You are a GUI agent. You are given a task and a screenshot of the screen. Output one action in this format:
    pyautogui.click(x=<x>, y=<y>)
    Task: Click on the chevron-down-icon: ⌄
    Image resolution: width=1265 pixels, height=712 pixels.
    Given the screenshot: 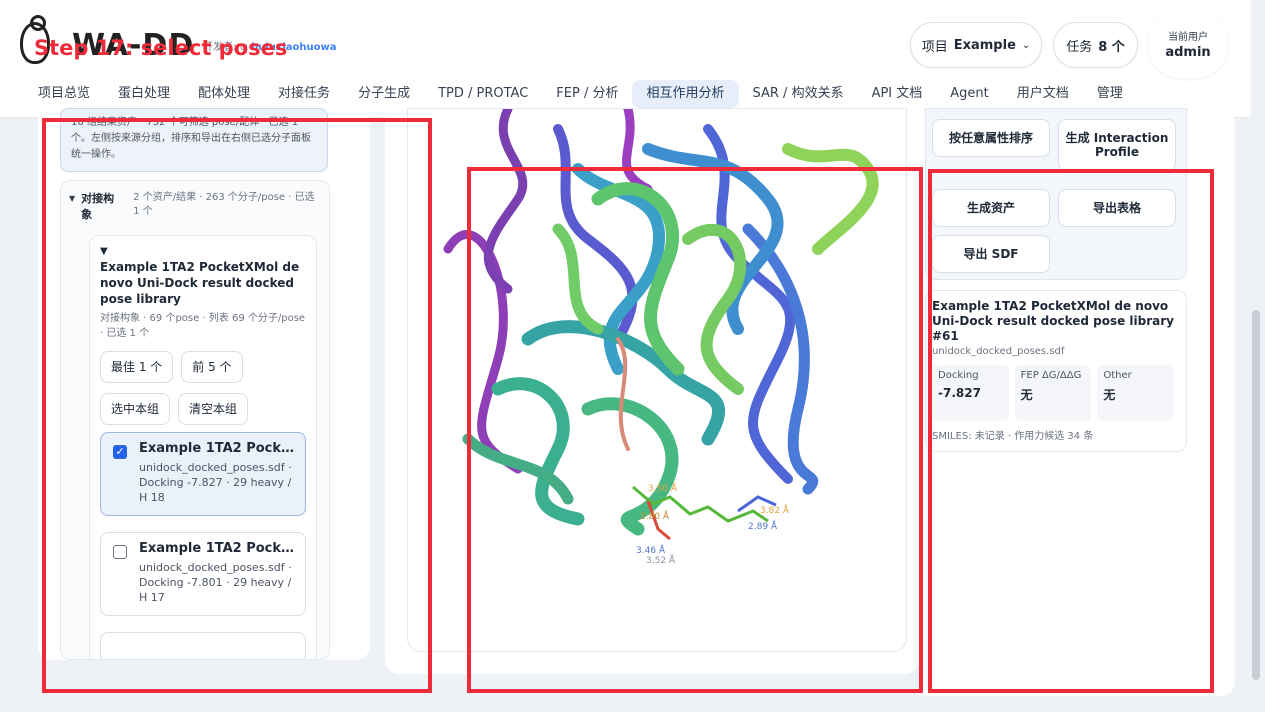 What is the action you would take?
    pyautogui.click(x=1026, y=45)
    